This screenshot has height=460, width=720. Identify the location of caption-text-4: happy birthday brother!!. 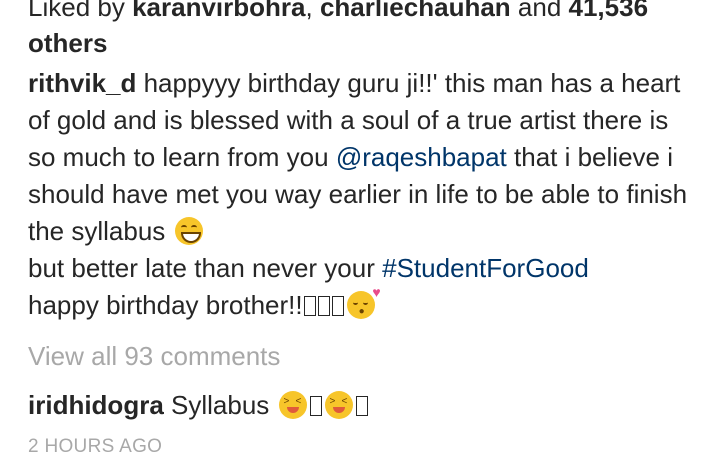
(165, 305).